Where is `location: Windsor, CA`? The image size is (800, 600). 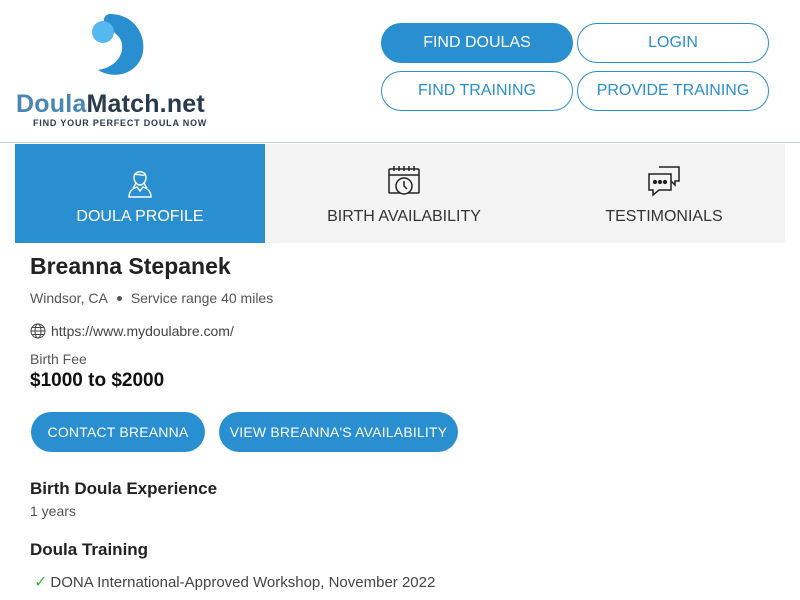 location: Windsor, CA is located at coordinates (69, 298).